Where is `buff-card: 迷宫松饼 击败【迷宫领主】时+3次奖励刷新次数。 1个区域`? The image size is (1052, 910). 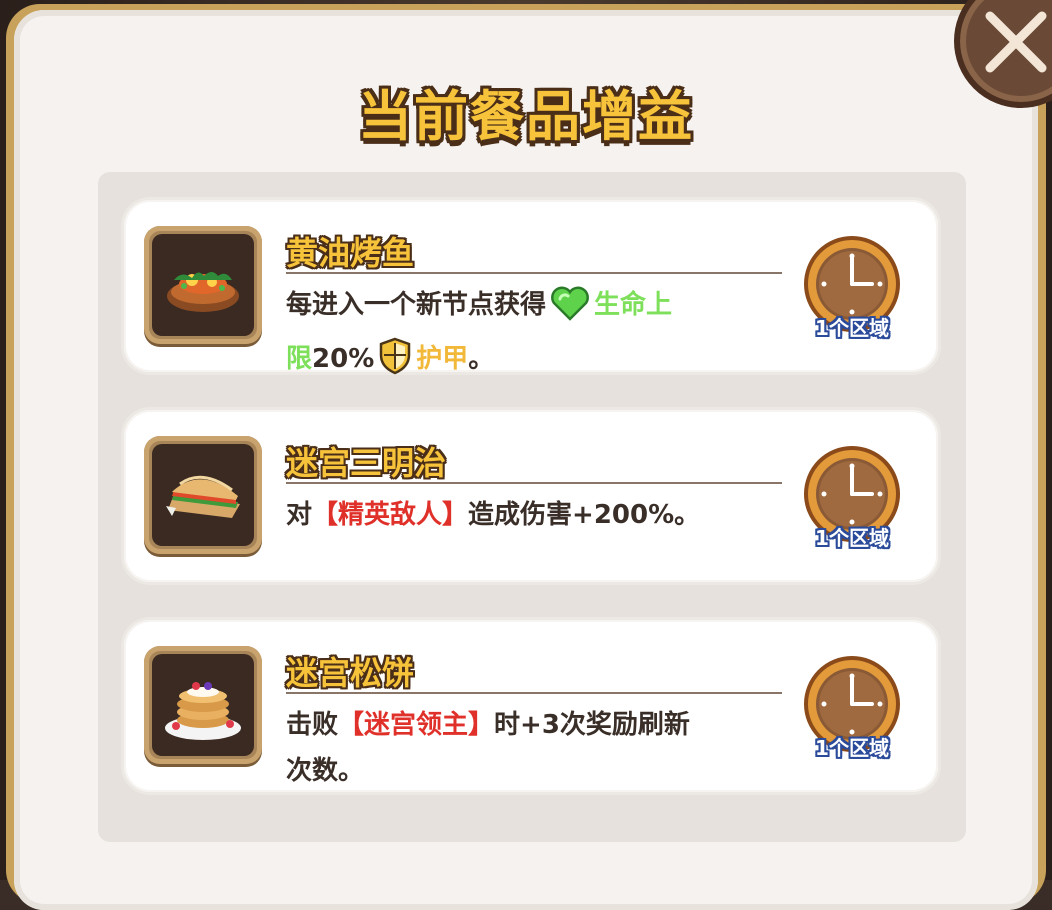
buff-card: 迷宫松饼 击败【迷宫领主】时+3次奖励刷新次数。 1个区域 is located at coordinates (531, 706).